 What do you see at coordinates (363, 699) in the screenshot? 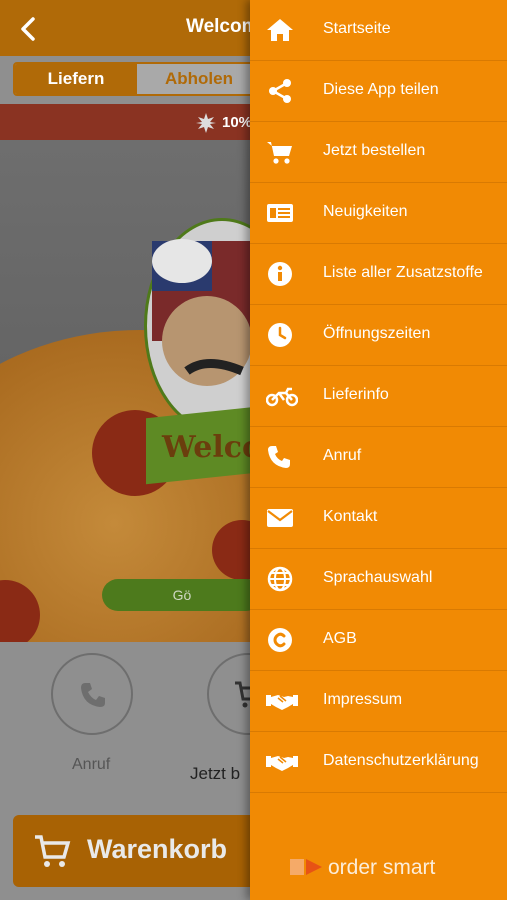
I see `menu-item-label: Impressum` at bounding box center [363, 699].